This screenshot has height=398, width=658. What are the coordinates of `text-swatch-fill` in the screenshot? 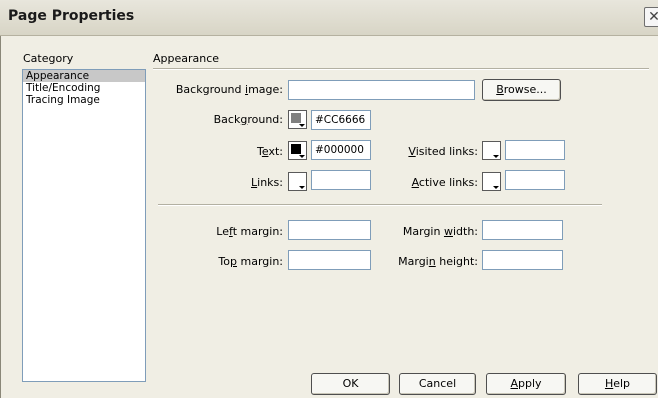 It's located at (296, 149).